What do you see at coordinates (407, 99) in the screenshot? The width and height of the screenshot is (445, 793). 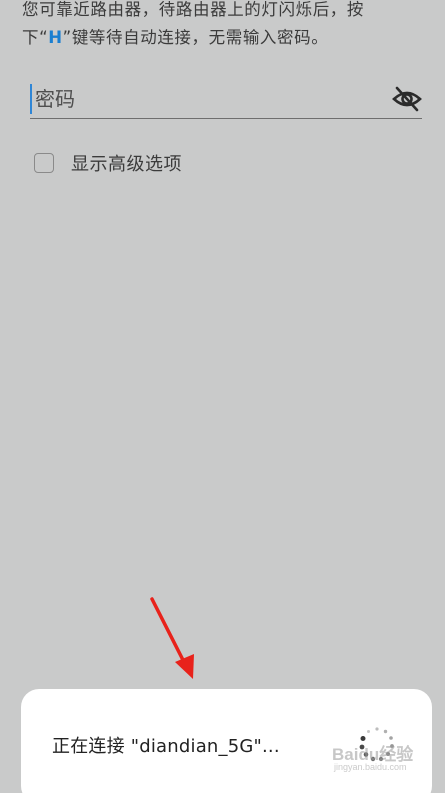 I see `eye-off-icon` at bounding box center [407, 99].